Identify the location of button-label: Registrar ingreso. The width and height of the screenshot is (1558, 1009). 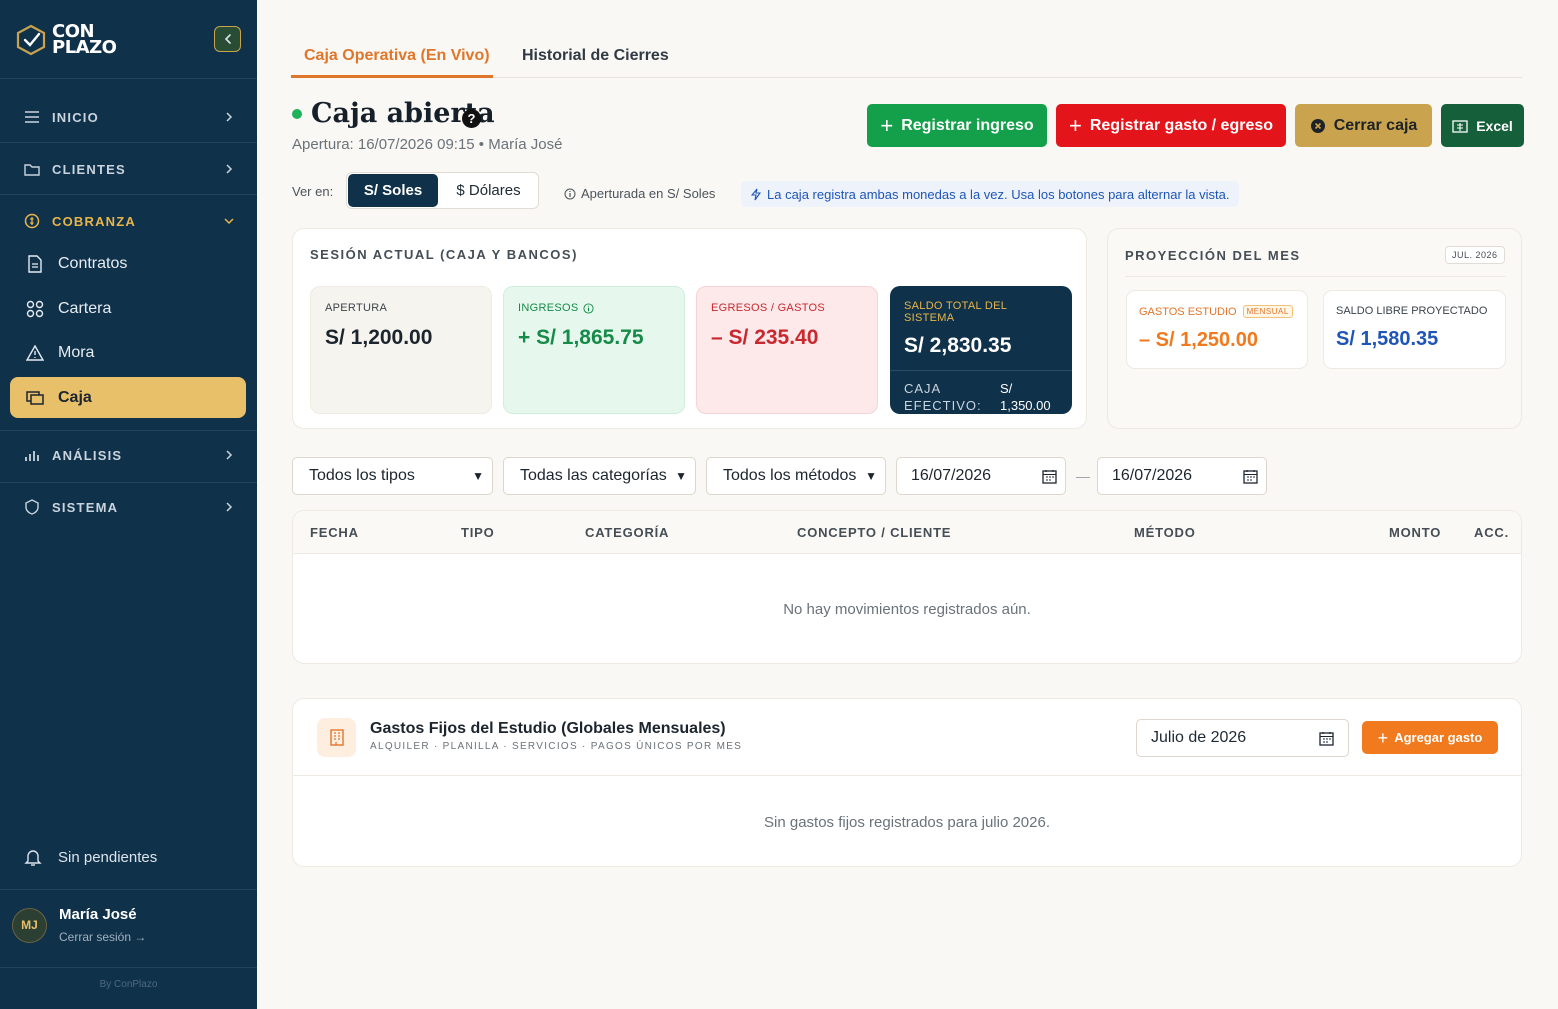
(967, 125).